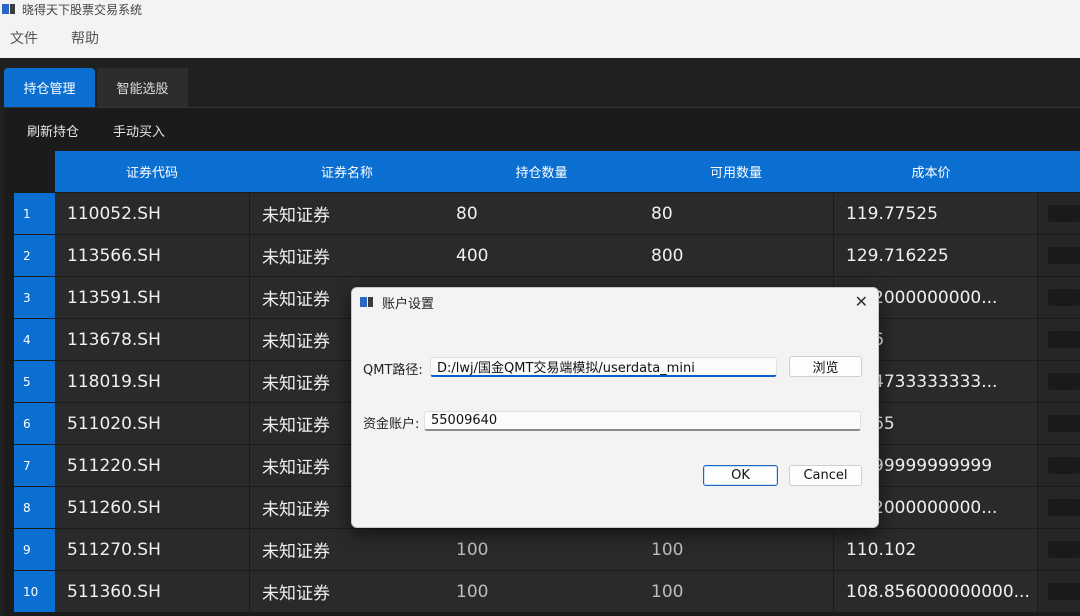 The width and height of the screenshot is (1080, 616). I want to click on cell-qty: 400, so click(541, 255).